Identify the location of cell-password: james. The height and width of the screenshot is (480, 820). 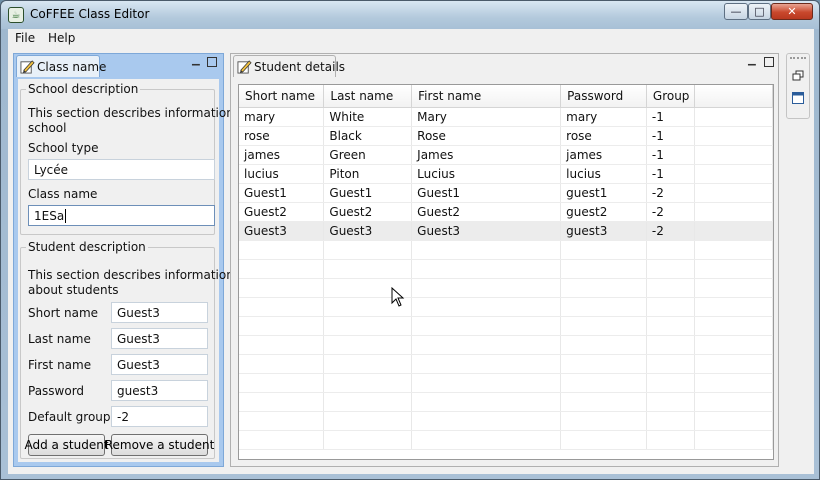
(603, 155).